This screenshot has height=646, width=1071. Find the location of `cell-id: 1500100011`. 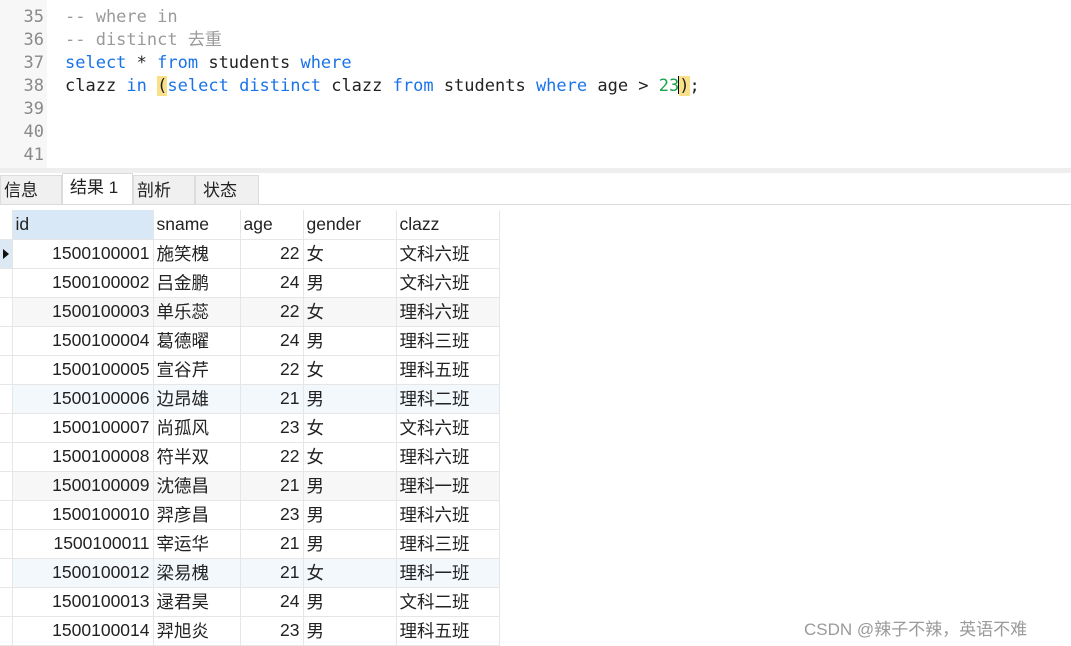

cell-id: 1500100011 is located at coordinates (82, 543).